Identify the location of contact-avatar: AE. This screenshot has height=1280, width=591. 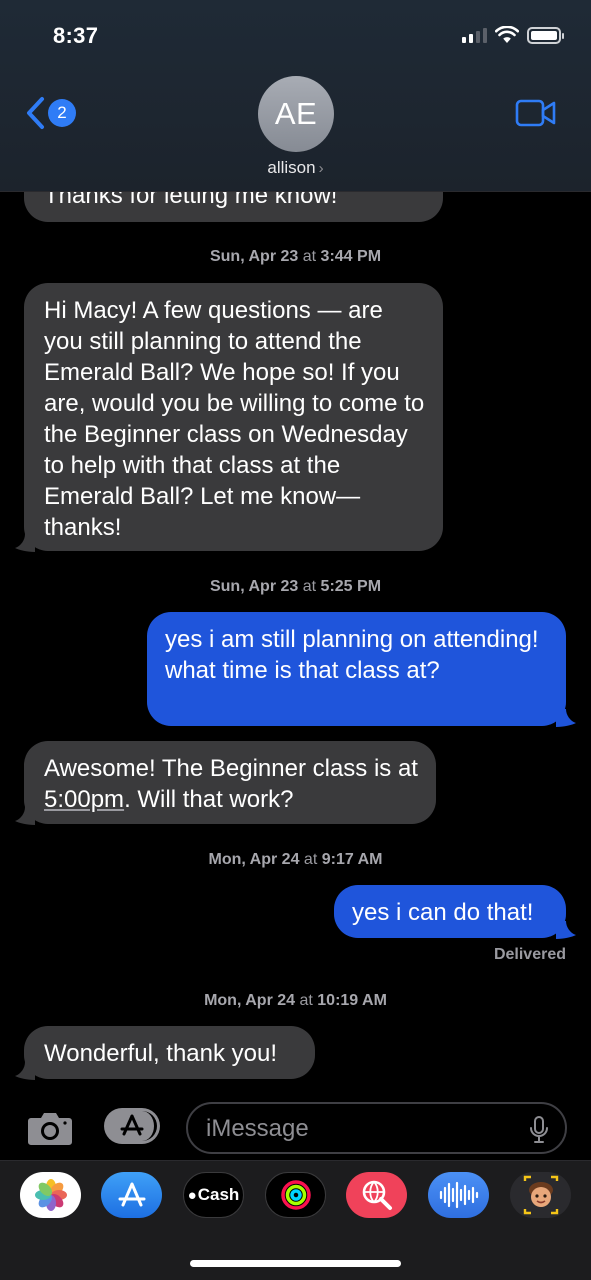
(296, 114).